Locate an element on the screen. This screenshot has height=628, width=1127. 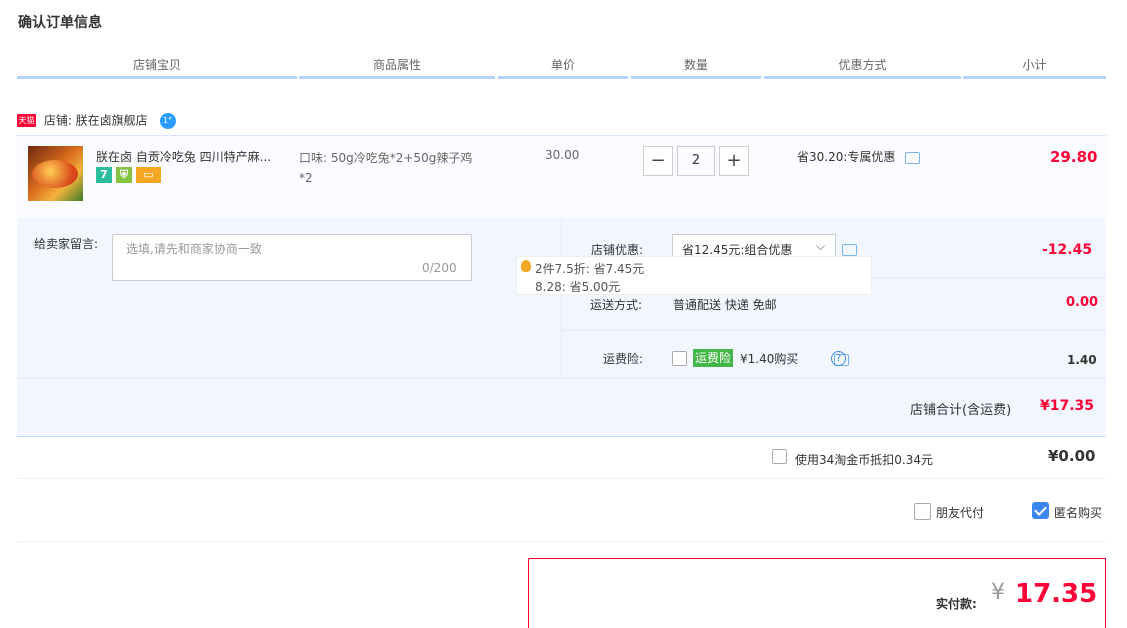
shop-promo-value: -12.45 is located at coordinates (1067, 250).